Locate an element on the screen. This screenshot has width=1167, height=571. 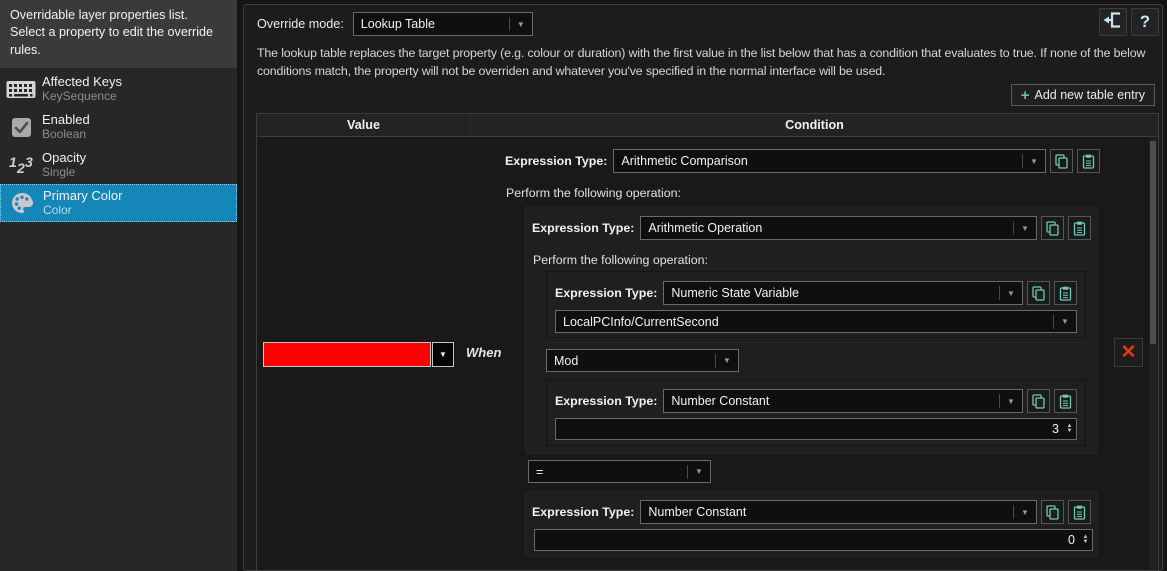
value-color-picker: ▼ is located at coordinates (359, 354).